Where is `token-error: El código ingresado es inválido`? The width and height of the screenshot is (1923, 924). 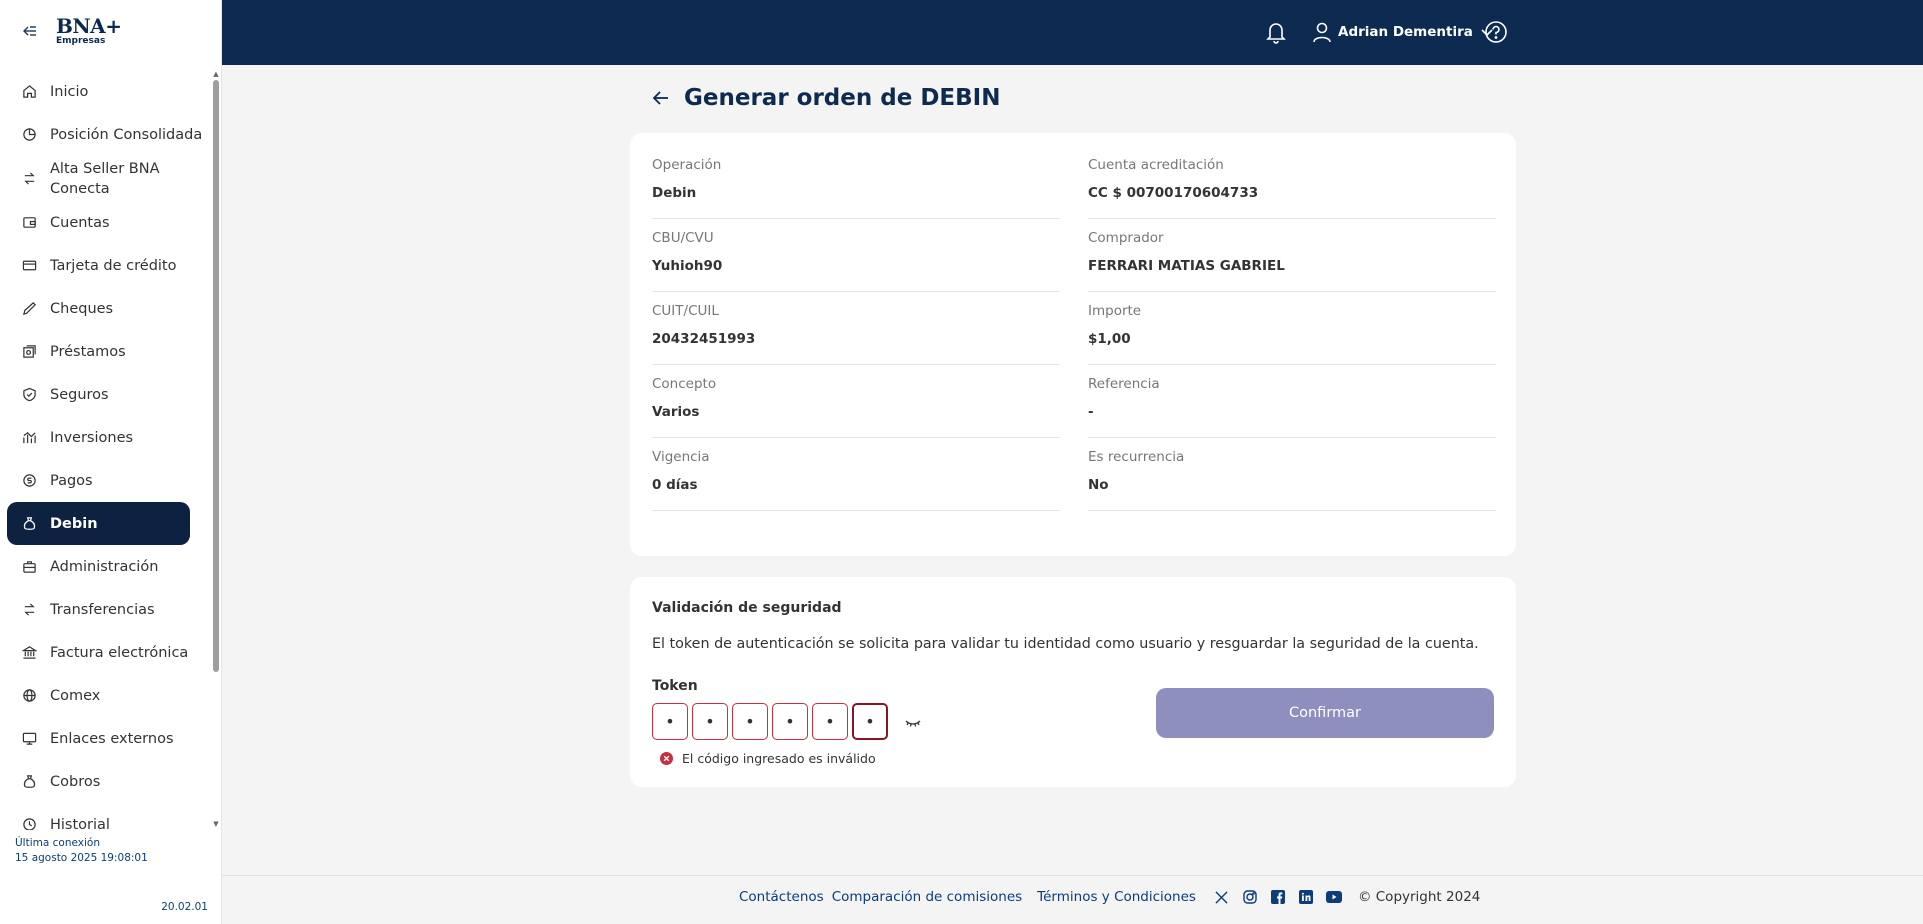 token-error: El código ingresado es inválido is located at coordinates (768, 758).